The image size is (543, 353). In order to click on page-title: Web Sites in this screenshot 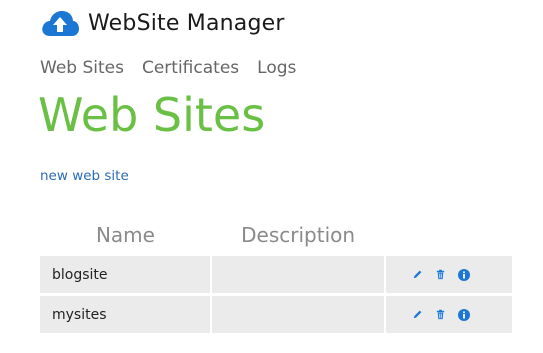, I will do `click(152, 115)`.